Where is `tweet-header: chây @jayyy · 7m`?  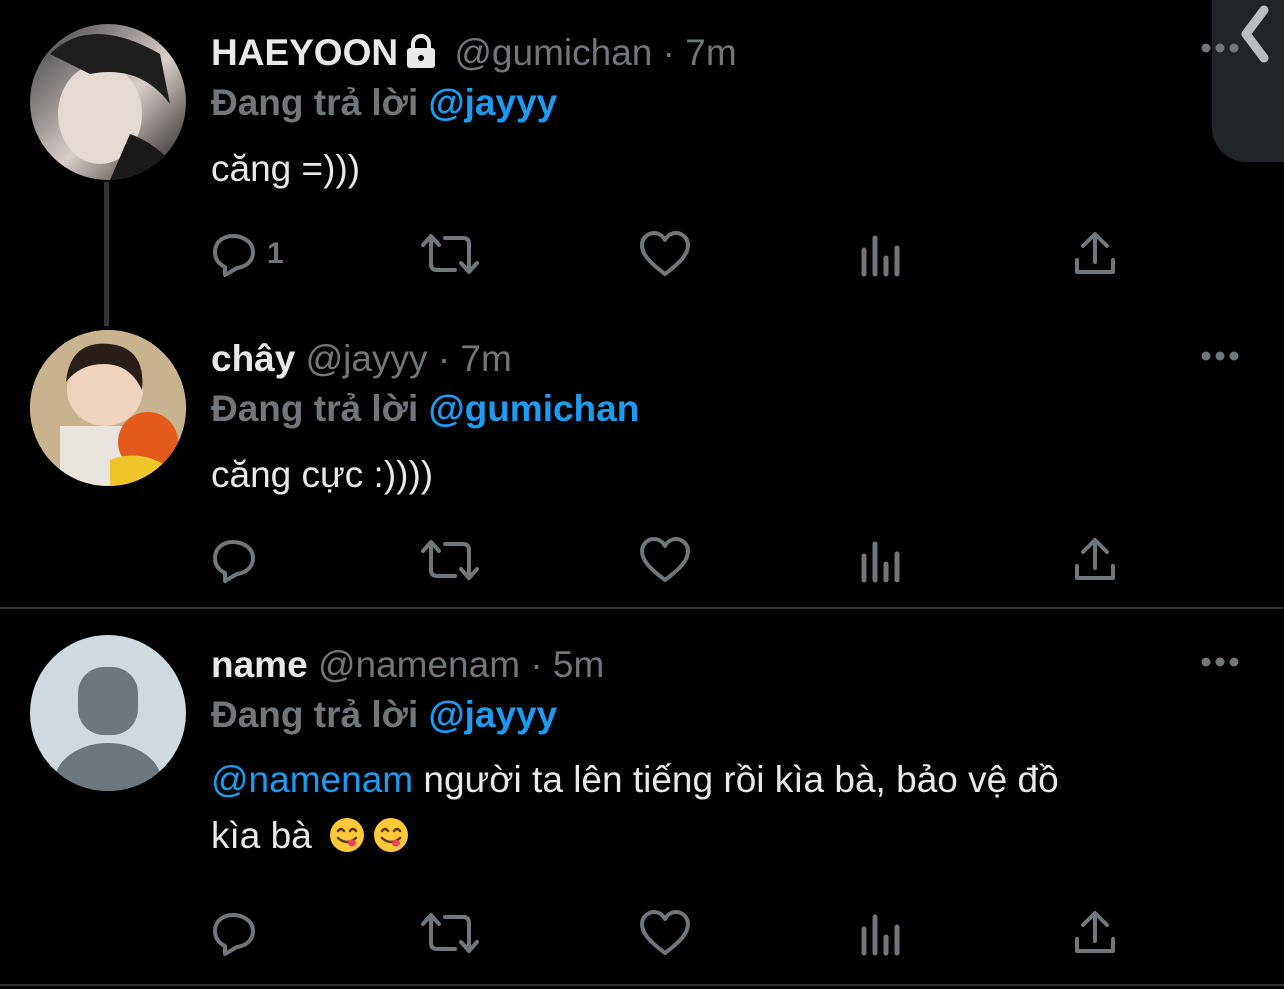 tweet-header: chây @jayyy · 7m is located at coordinates (361, 359).